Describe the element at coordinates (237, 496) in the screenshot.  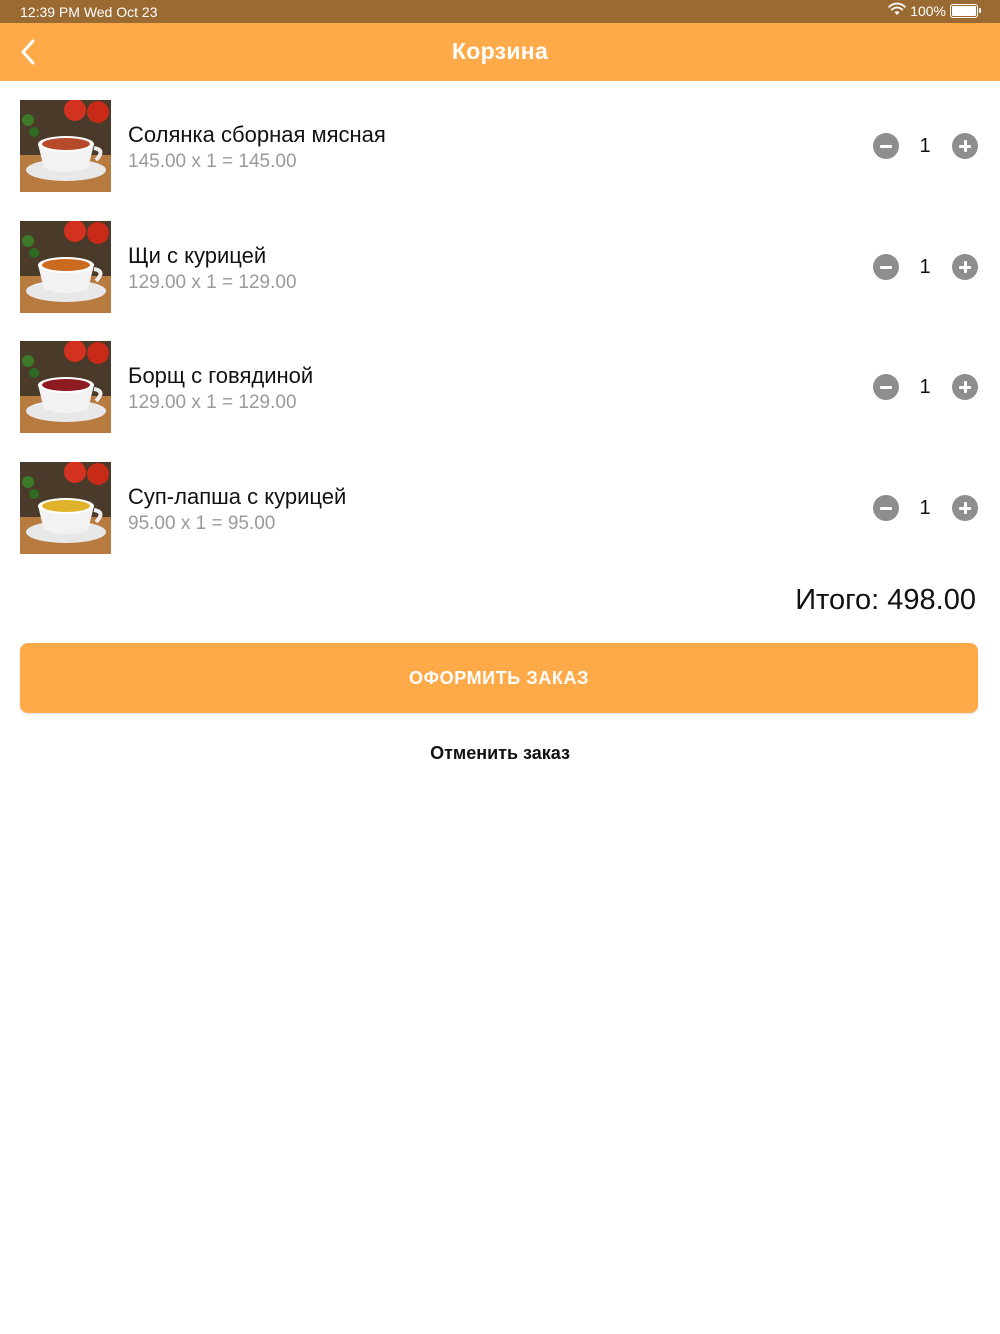
I see `item-name: Суп-лапша с курицей` at that location.